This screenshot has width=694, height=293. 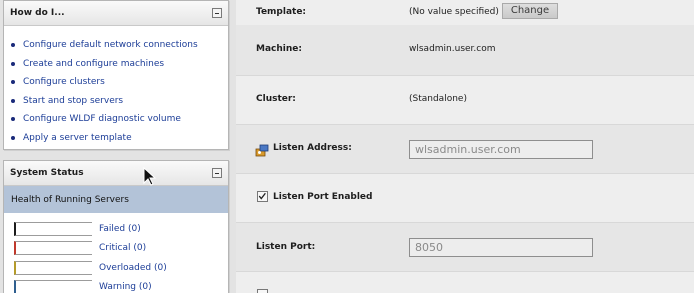 What do you see at coordinates (501, 247) in the screenshot?
I see `listen-port-input: 8050` at bounding box center [501, 247].